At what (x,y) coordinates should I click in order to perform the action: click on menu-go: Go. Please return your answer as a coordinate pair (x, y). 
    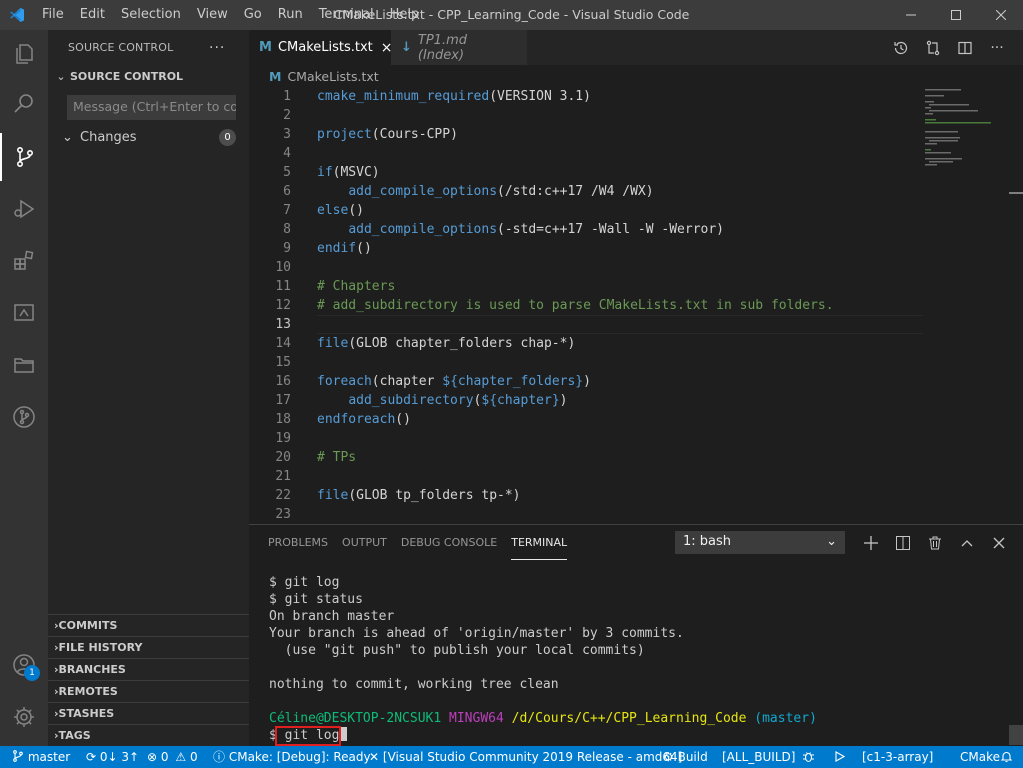
    Looking at the image, I should click on (253, 15).